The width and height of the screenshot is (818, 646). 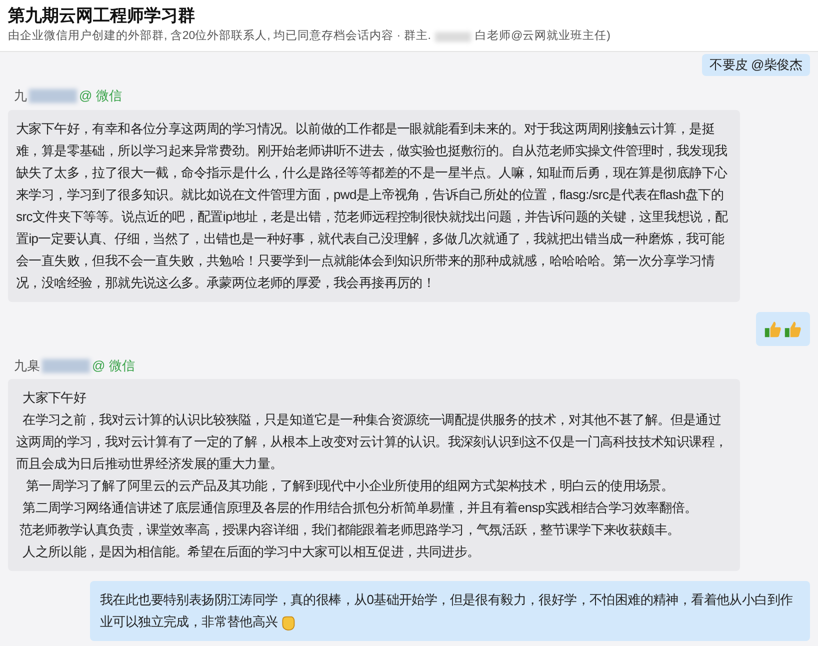 What do you see at coordinates (251, 552) in the screenshot?
I see `message-text: 人之所以能，是因为相信能。希望在后面的学习中大家可以相互促进，共同进步。` at bounding box center [251, 552].